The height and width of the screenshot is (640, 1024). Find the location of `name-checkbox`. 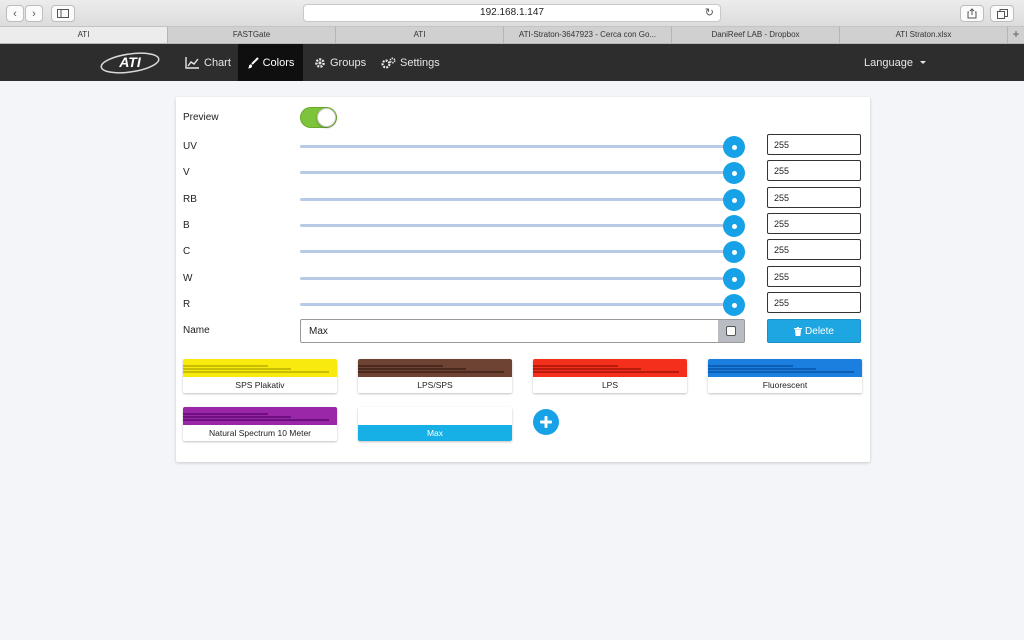

name-checkbox is located at coordinates (731, 331).